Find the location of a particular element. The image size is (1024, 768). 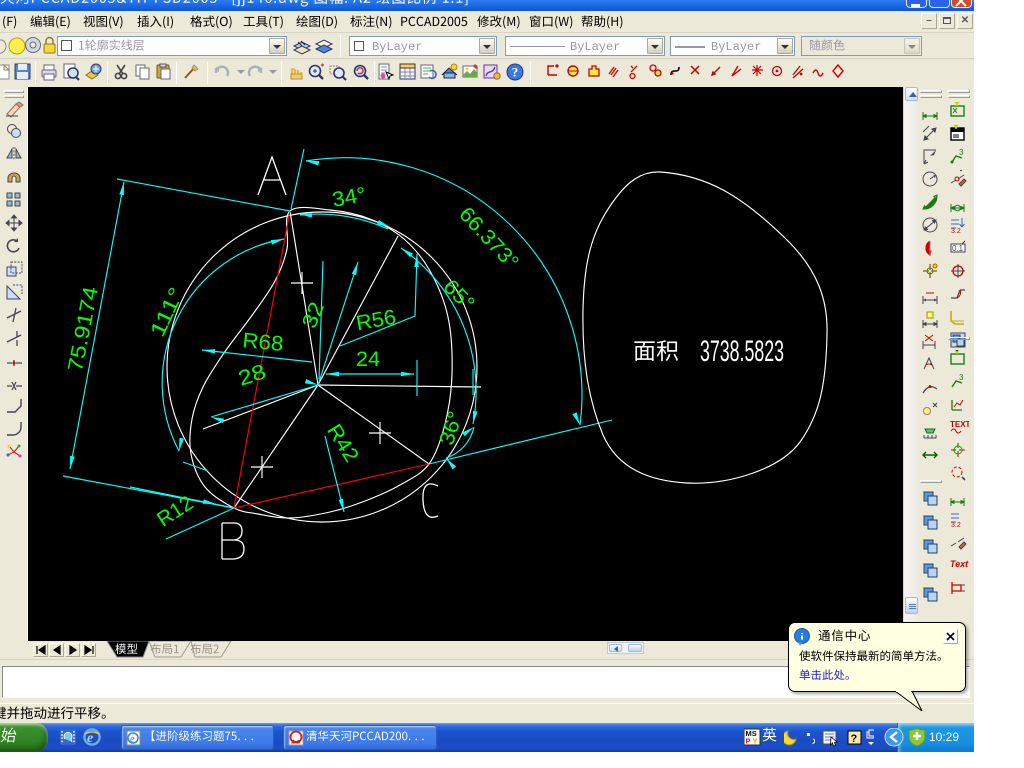

svg-text: 65° is located at coordinates (458, 295).